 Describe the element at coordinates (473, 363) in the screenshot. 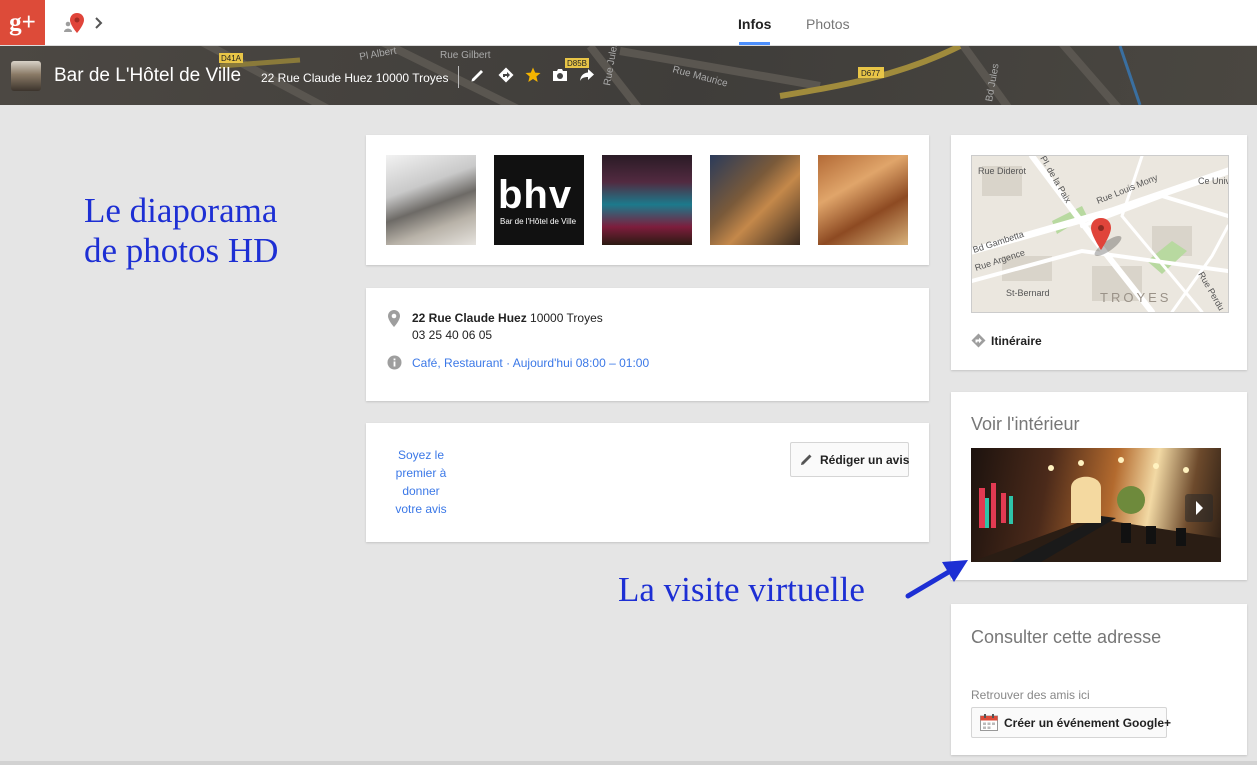

I see `category-restaurant-link: Restaurant` at that location.